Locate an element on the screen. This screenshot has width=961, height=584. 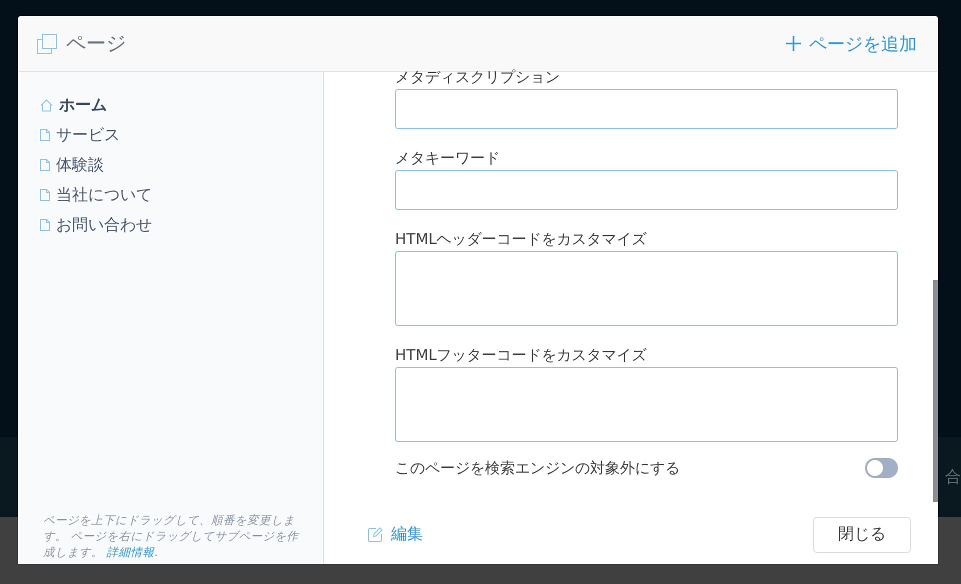
sidebar-item: ホーム is located at coordinates (73, 105).